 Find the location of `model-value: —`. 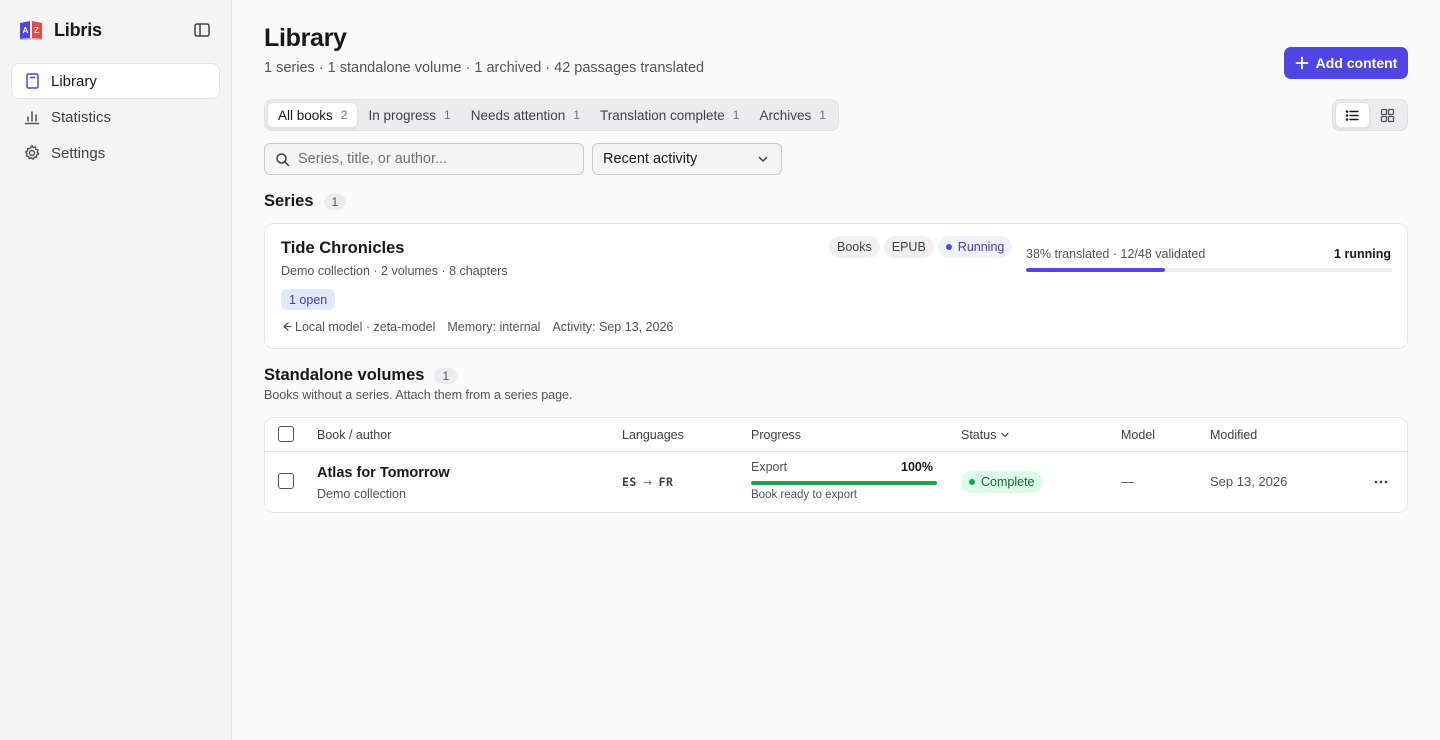

model-value: — is located at coordinates (1127, 481).